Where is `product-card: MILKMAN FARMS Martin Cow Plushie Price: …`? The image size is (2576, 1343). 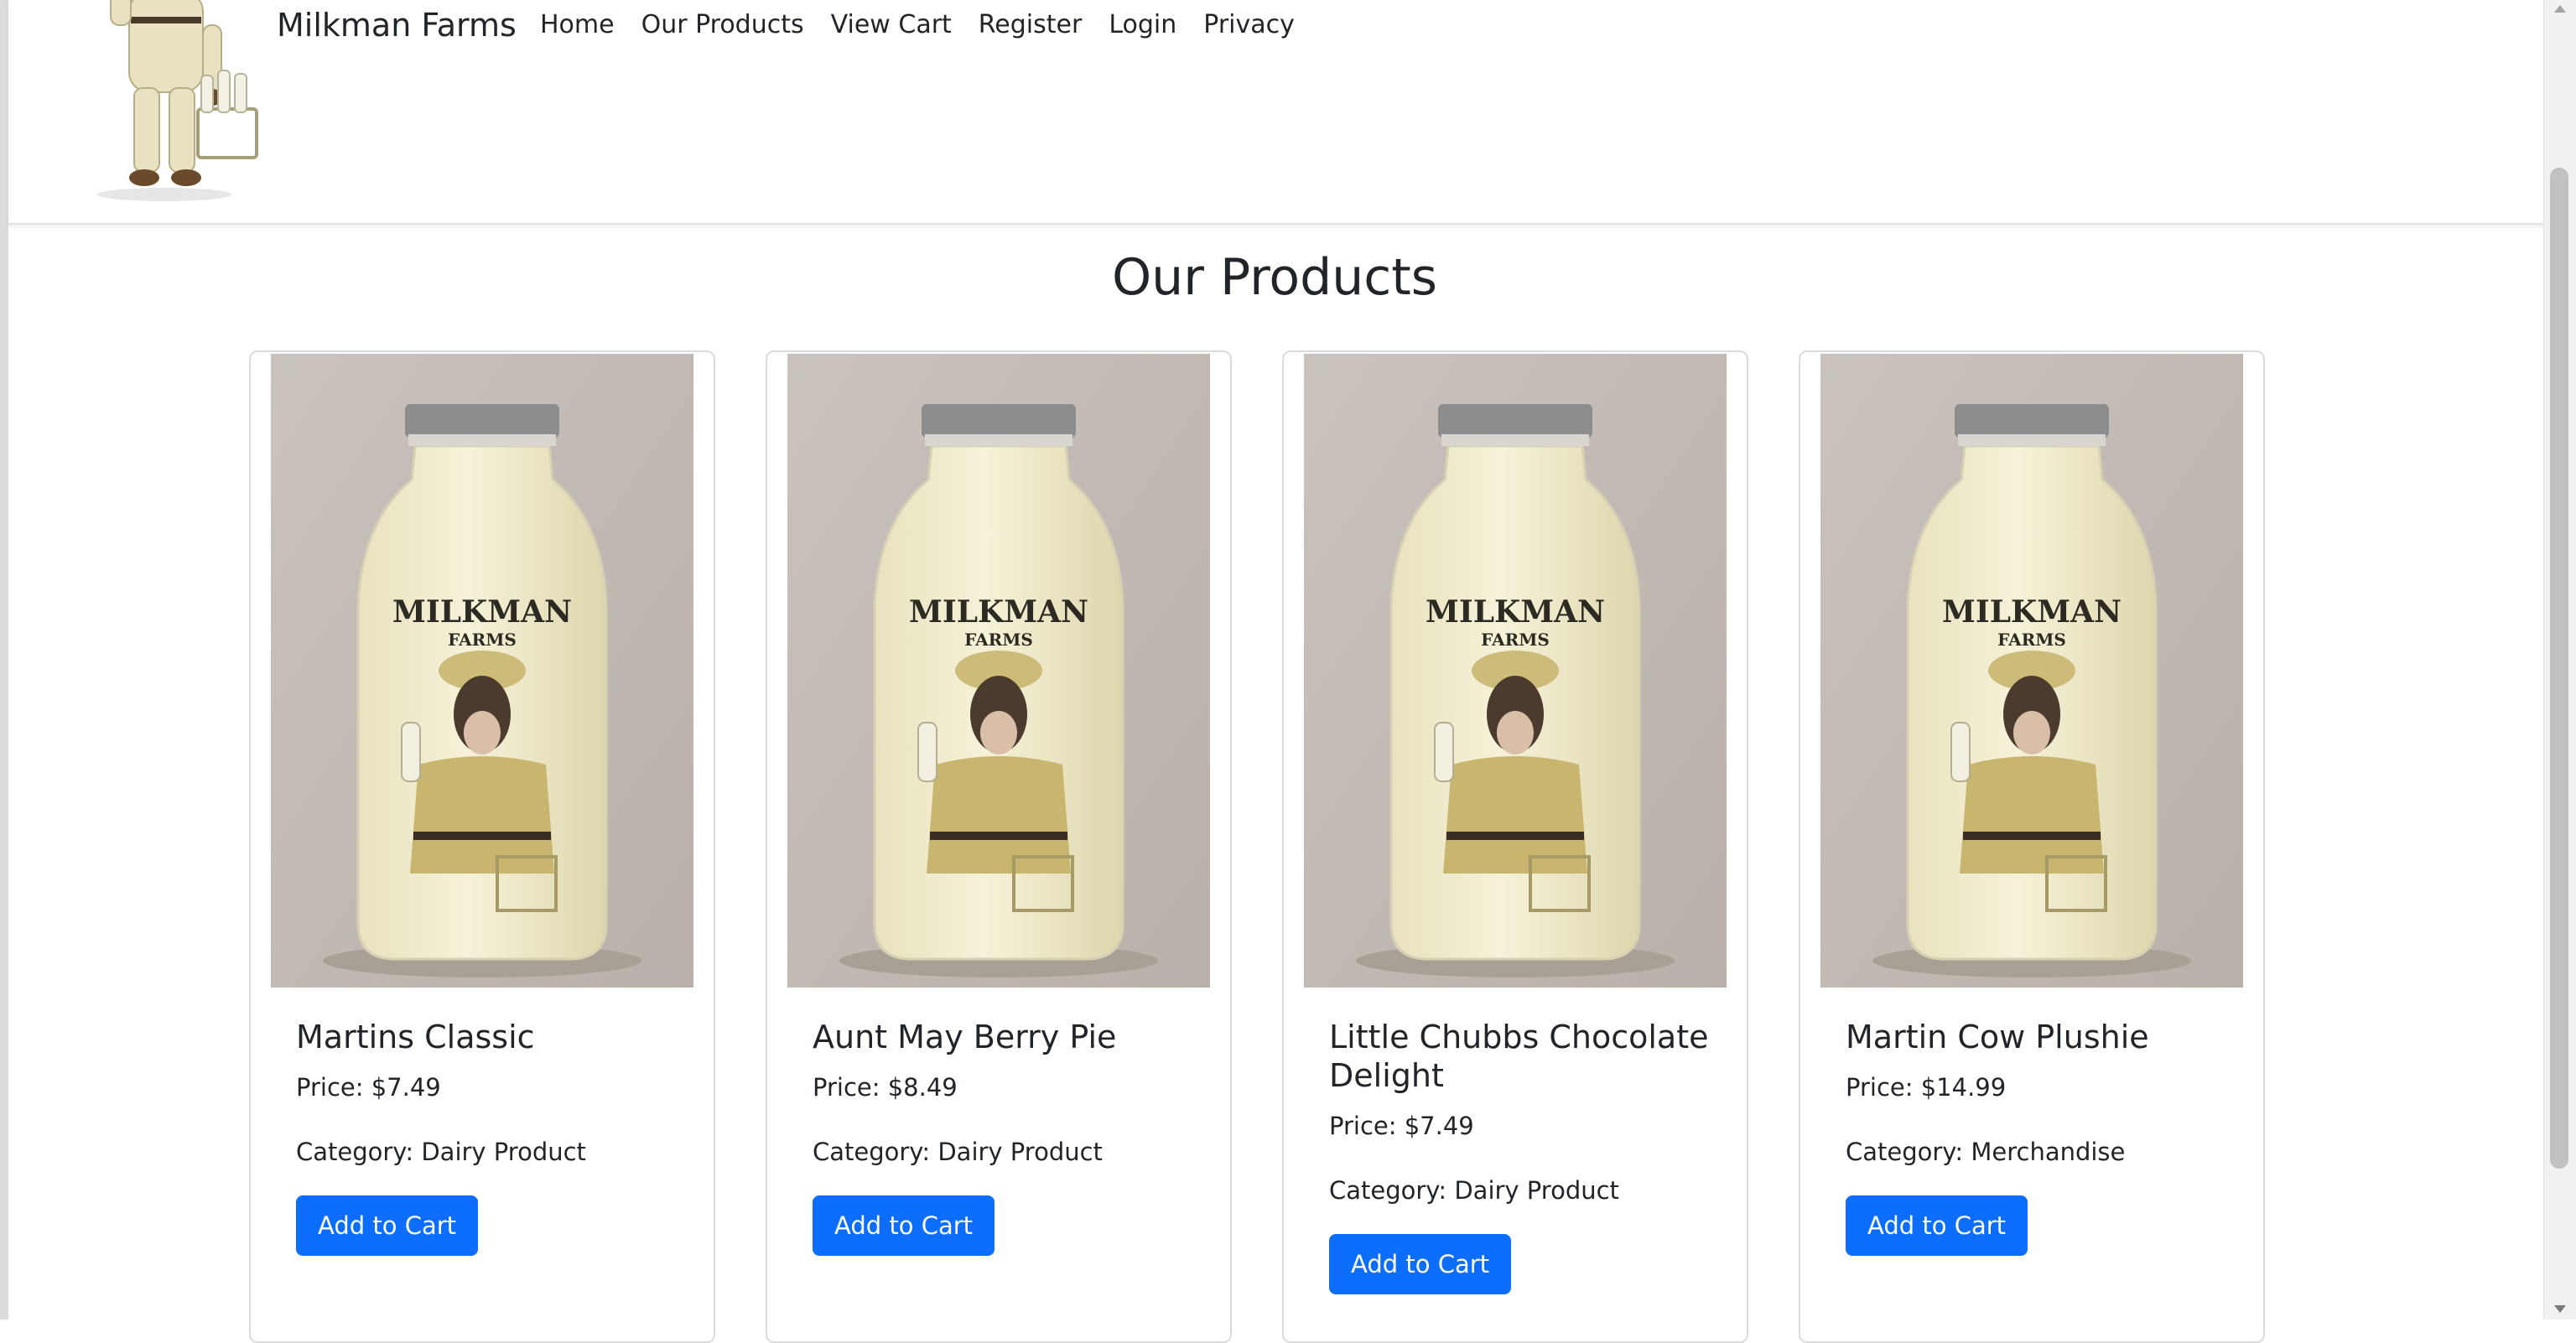
product-card: MILKMAN FARMS Martin Cow Plushie Price: … is located at coordinates (2032, 846).